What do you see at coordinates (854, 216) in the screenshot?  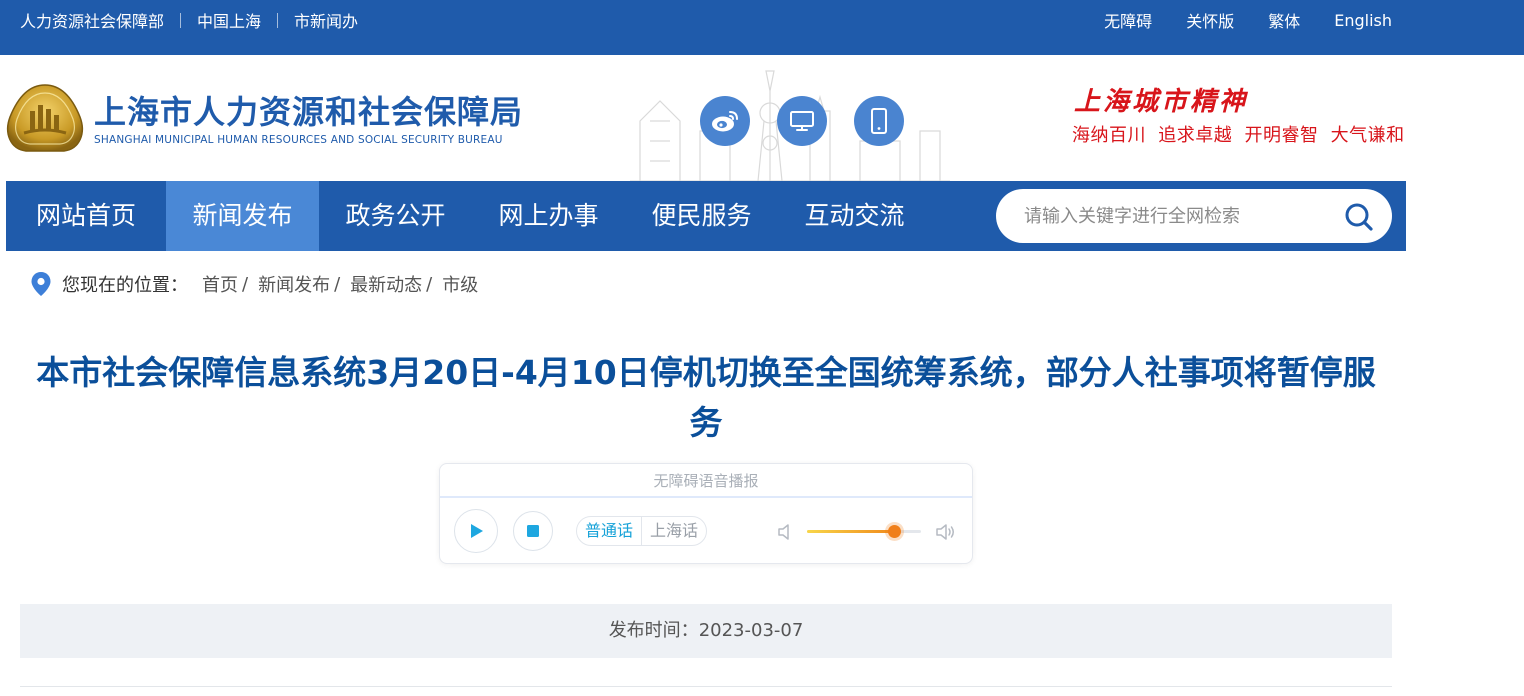 I see `nav-item-interaction: 互动交流` at bounding box center [854, 216].